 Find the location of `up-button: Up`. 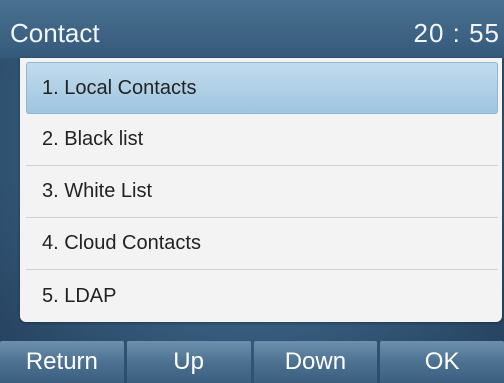

up-button: Up is located at coordinates (188, 362).